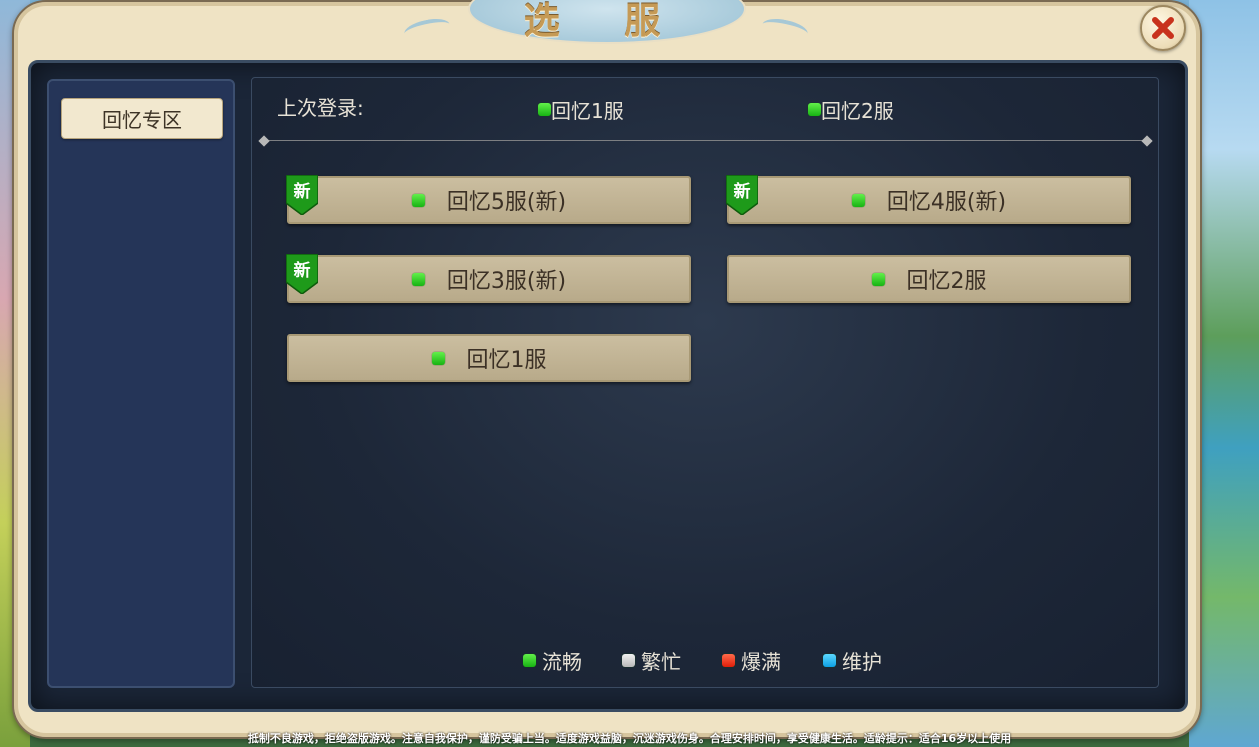 The width and height of the screenshot is (1259, 747). What do you see at coordinates (320, 108) in the screenshot?
I see `last-login-label: 上次登录:` at bounding box center [320, 108].